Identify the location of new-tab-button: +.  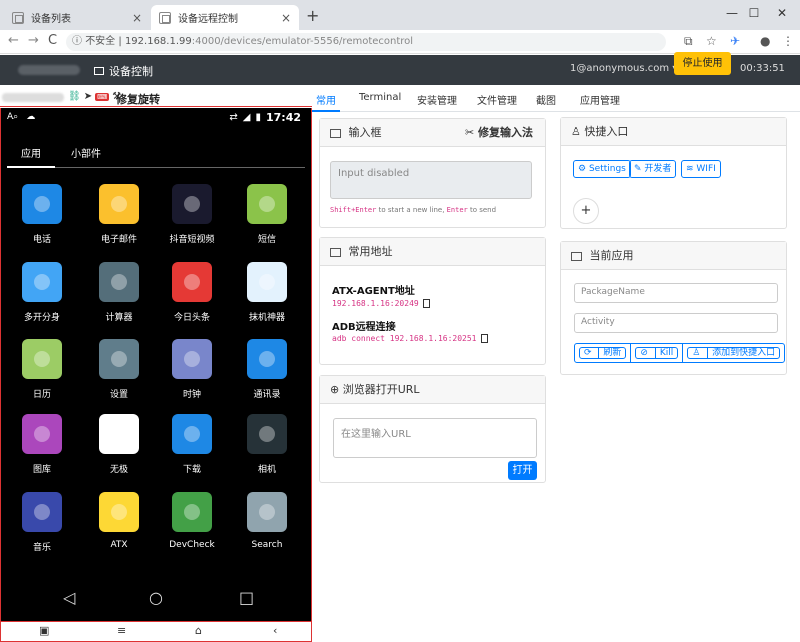
(312, 15).